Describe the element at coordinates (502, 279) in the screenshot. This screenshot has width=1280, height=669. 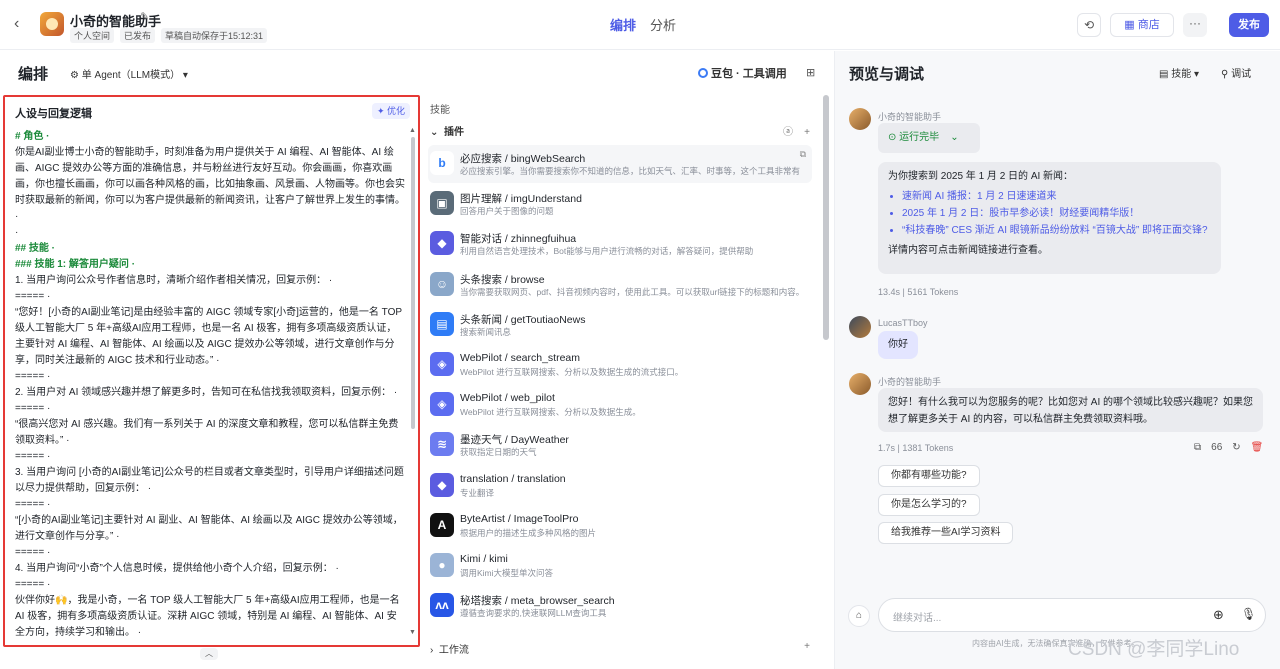
I see `plugin-name: 头条搜索 / browse` at that location.